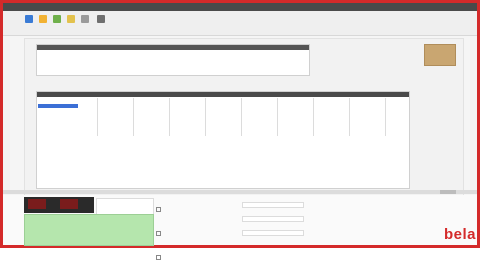  Describe the element at coordinates (240, 192) in the screenshot. I see `status-bar` at that location.